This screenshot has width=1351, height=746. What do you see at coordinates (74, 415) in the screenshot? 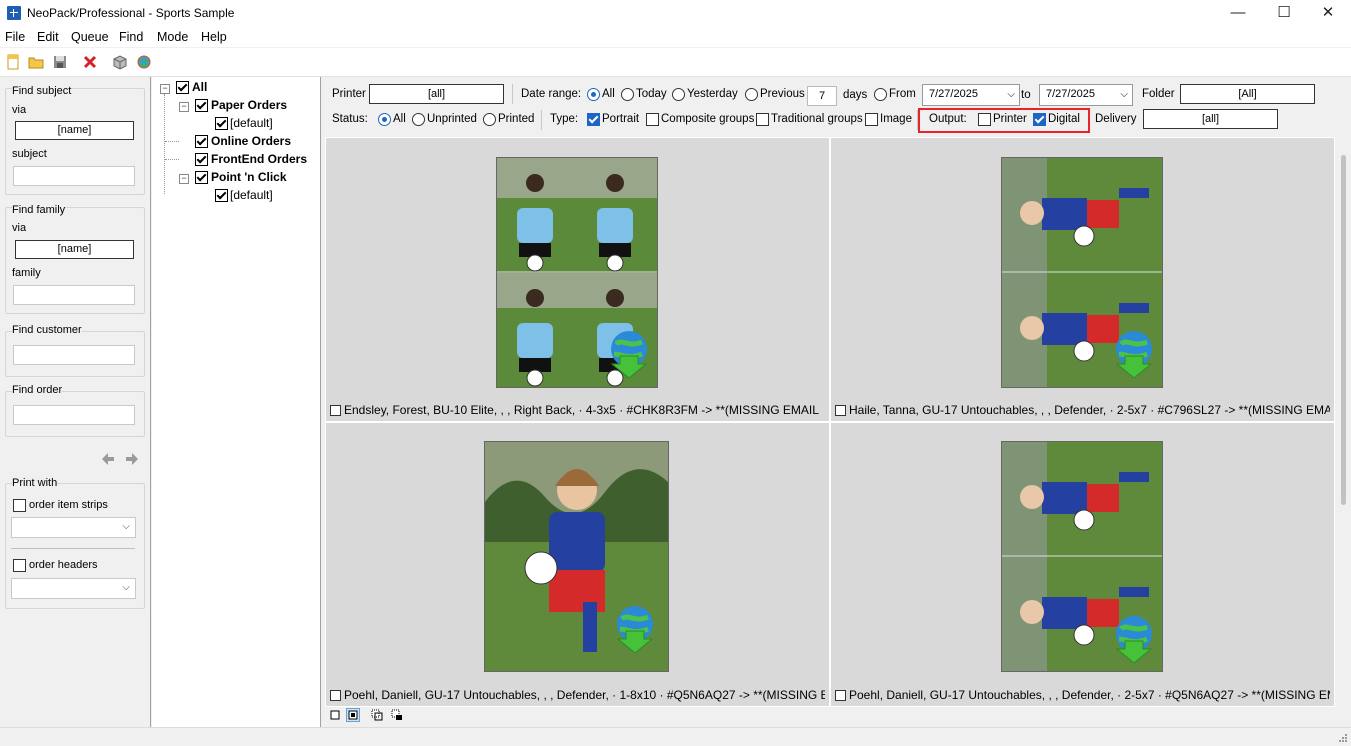
I see `find-order-input` at bounding box center [74, 415].